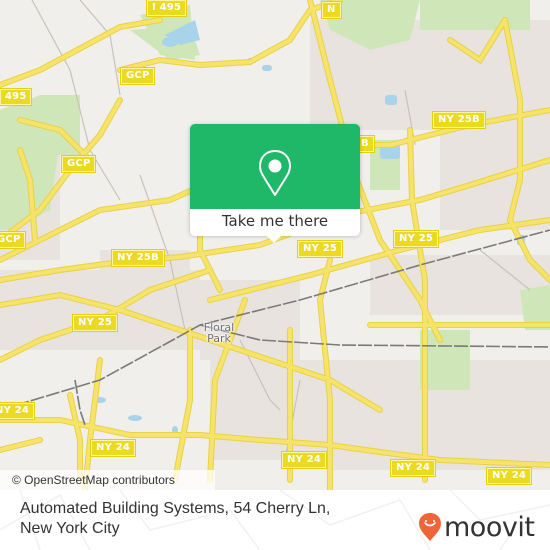  Describe the element at coordinates (107, 480) in the screenshot. I see `map-attribution: © OpenStreetMap contributors` at that location.